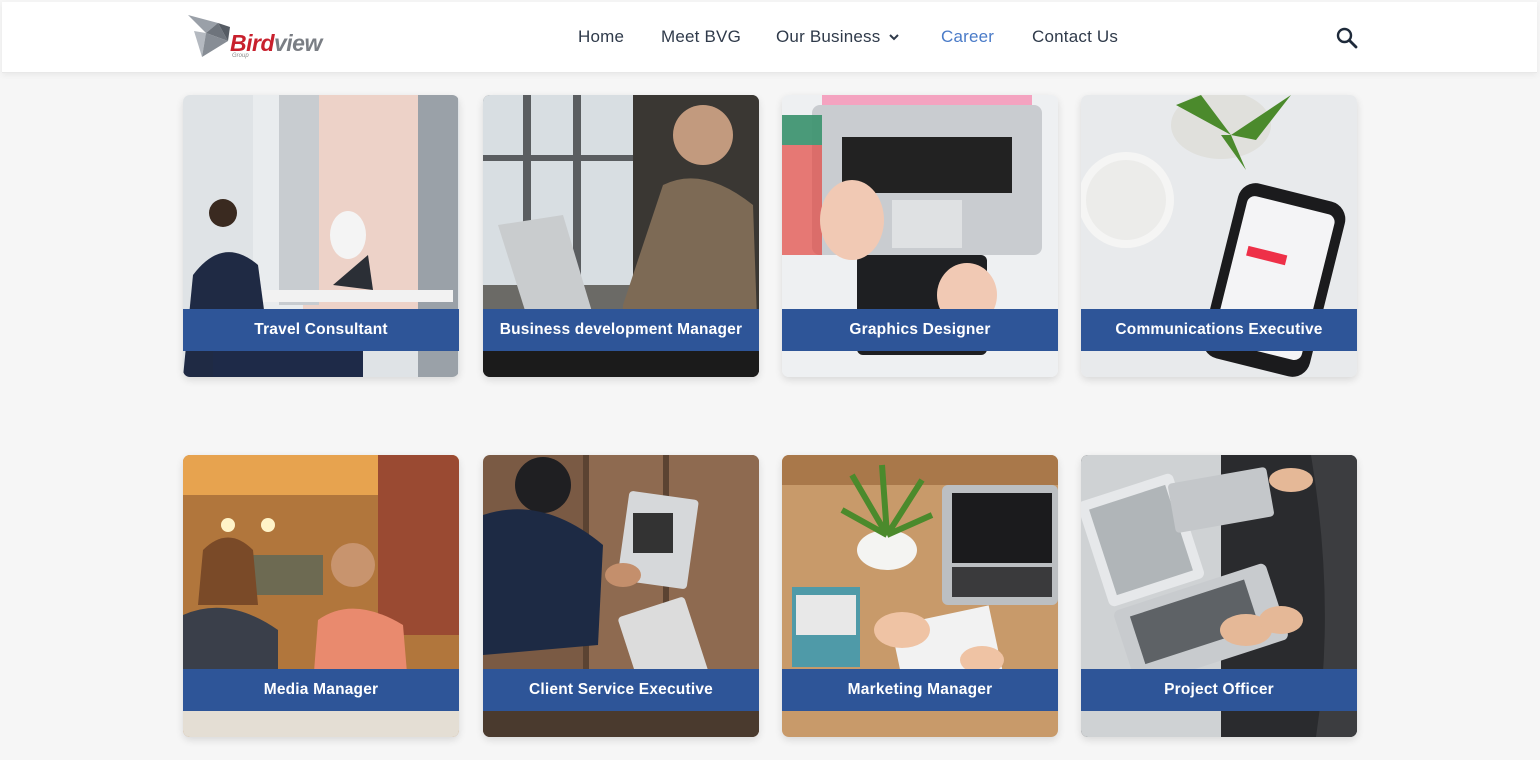 The image size is (1540, 760). Describe the element at coordinates (298, 43) in the screenshot. I see `logo-wordmark-grey: view` at that location.